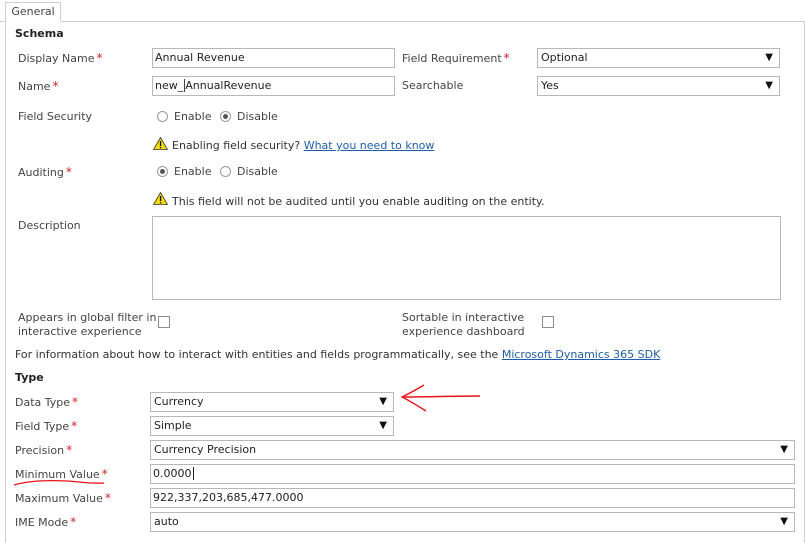  I want to click on field-requirement-select: Optional ▼, so click(658, 58).